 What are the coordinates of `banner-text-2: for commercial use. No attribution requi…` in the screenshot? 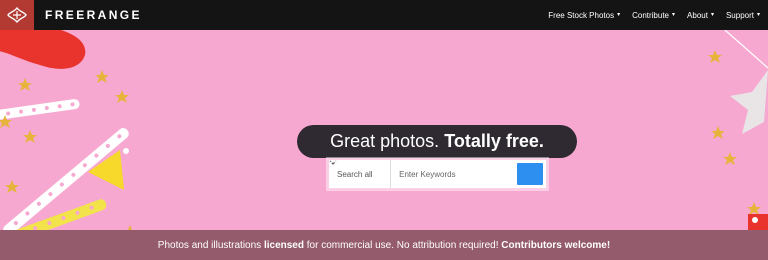 It's located at (402, 245).